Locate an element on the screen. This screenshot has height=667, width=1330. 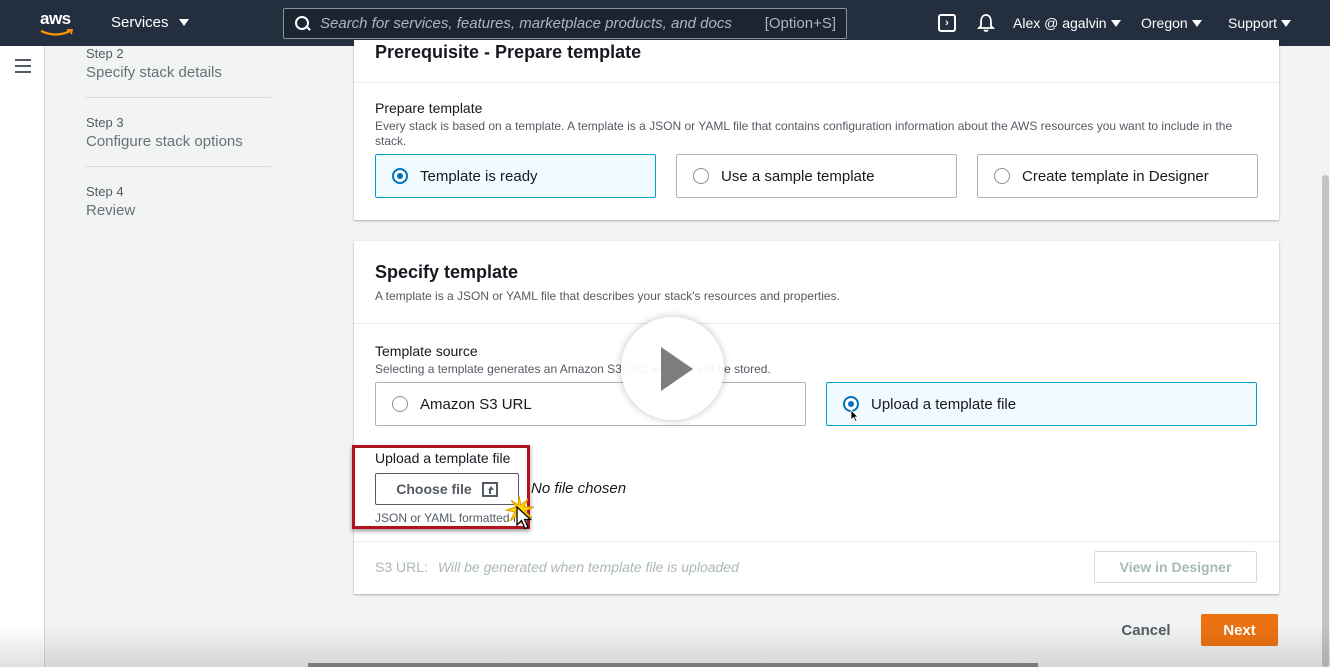
radio-selected-icon is located at coordinates (400, 176).